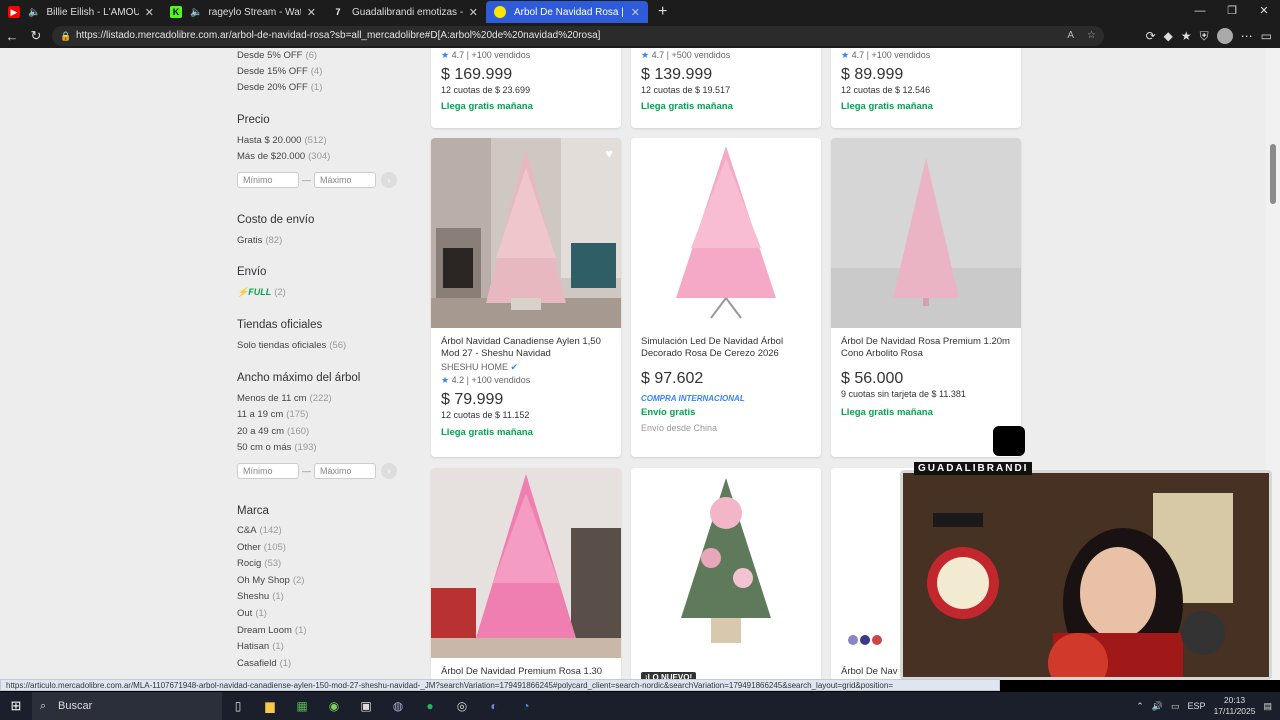 This screenshot has width=1280, height=720. I want to click on product-image: ♥, so click(526, 233).